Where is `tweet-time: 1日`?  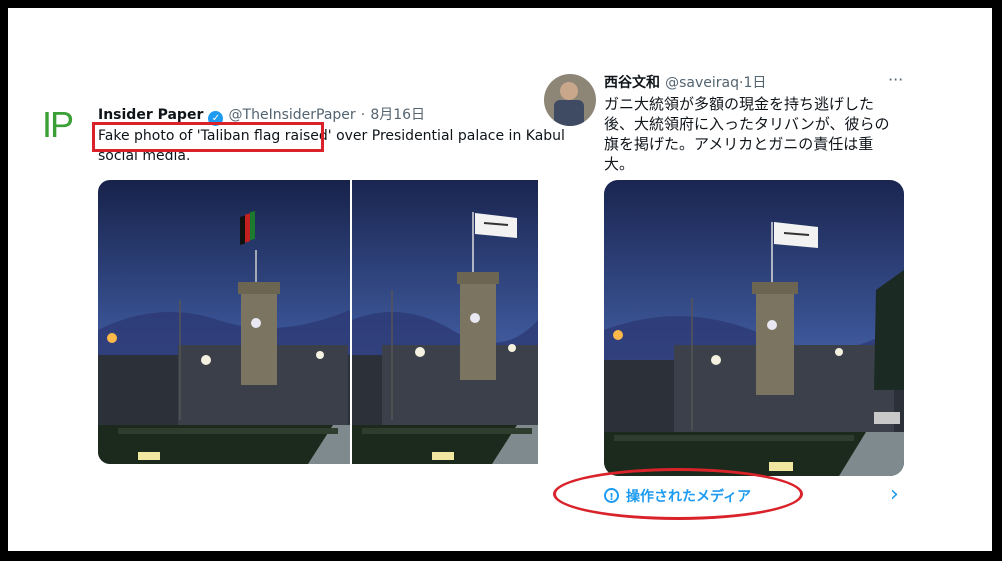 tweet-time: 1日 is located at coordinates (754, 83).